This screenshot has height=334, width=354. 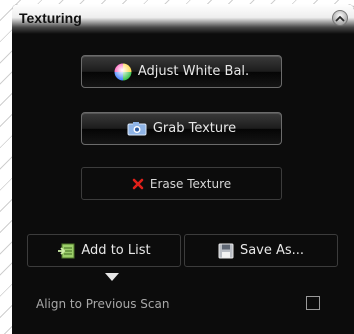 I want to click on dropdown-arrow-icon, so click(x=112, y=277).